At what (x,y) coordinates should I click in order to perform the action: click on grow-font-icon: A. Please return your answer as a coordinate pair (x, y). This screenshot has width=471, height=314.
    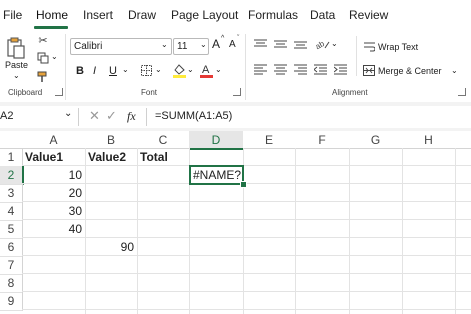
    Looking at the image, I should click on (216, 44).